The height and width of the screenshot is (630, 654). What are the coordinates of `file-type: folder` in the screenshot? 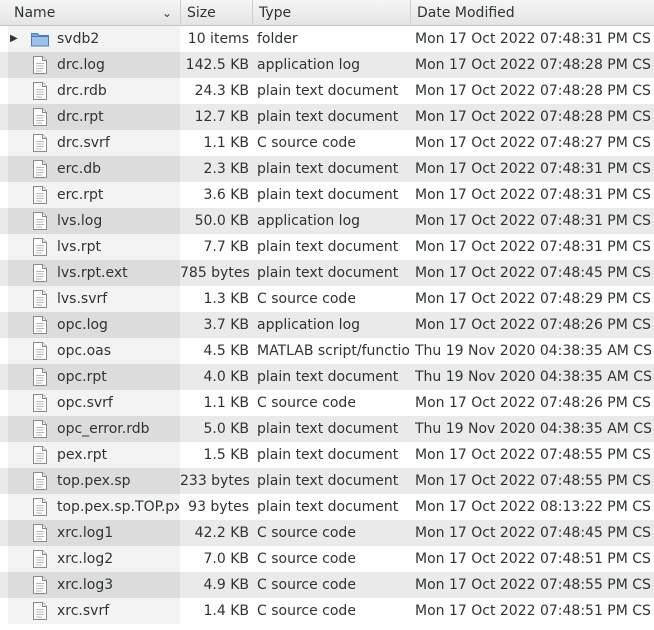 It's located at (277, 39).